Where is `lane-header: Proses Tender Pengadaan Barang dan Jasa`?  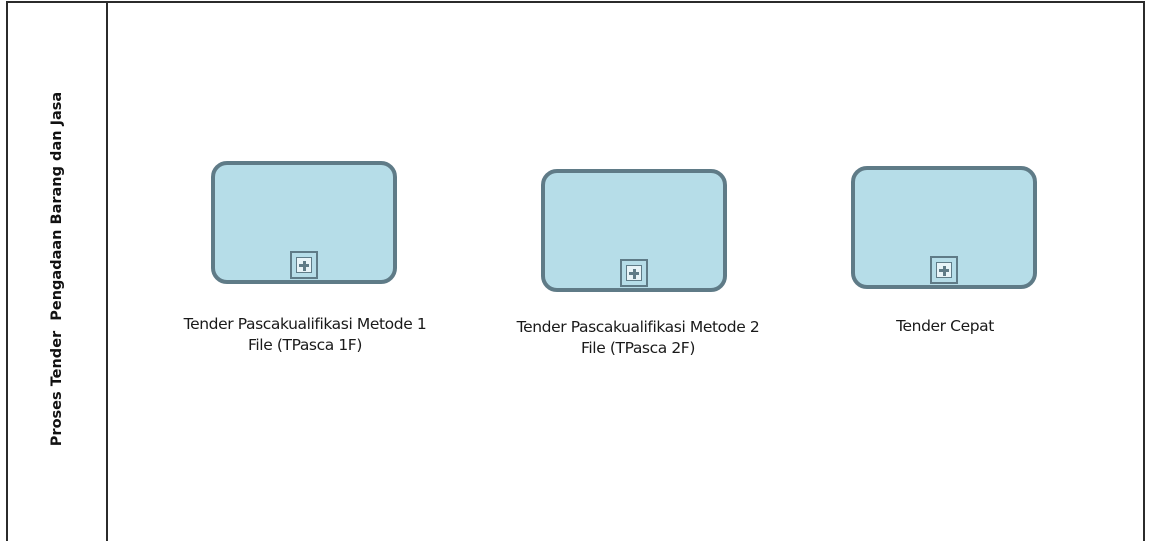 lane-header: Proses Tender Pengadaan Barang dan Jasa is located at coordinates (58, 272).